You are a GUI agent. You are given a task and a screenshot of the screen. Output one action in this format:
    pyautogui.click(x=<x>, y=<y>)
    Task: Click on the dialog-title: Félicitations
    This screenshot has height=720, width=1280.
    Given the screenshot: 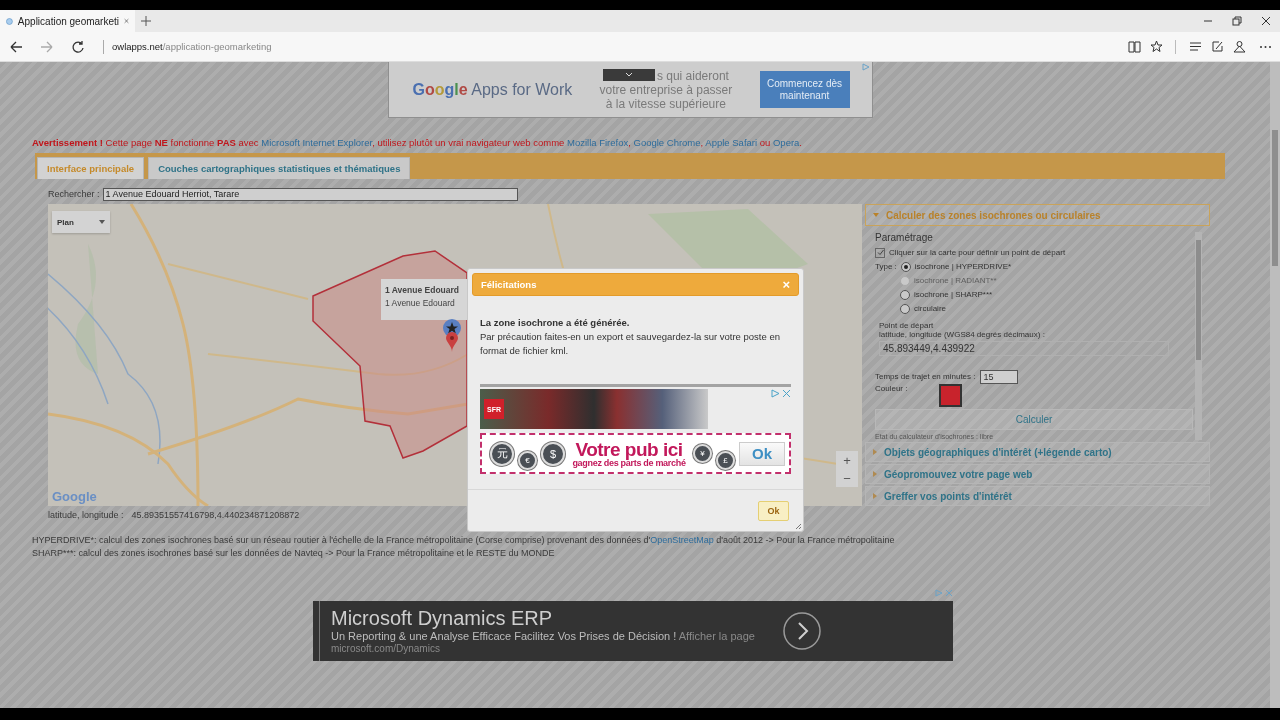 What is the action you would take?
    pyautogui.click(x=509, y=284)
    